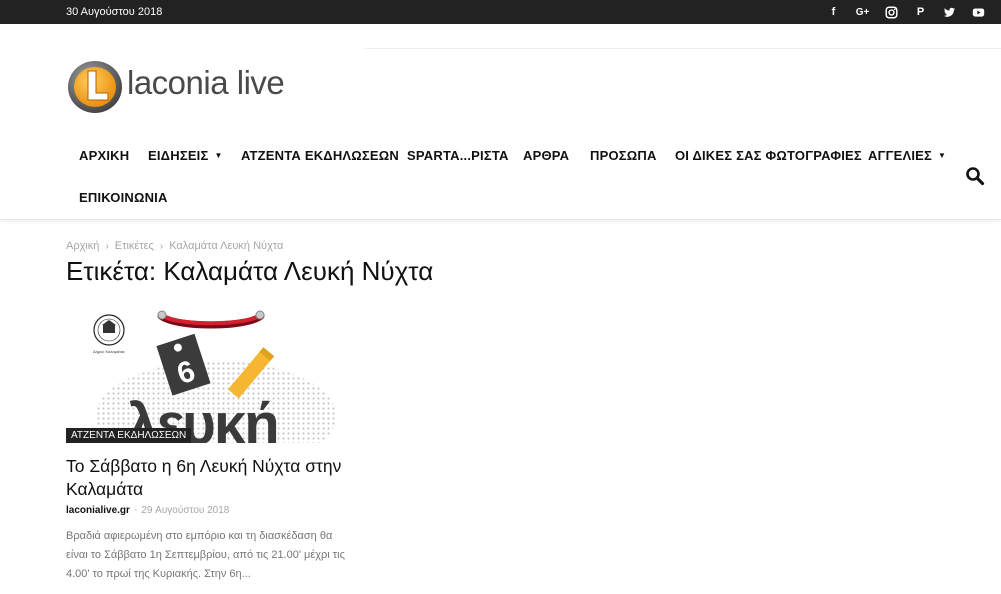 The image size is (1001, 594). Describe the element at coordinates (214, 376) in the screenshot. I see `article-image: Δήμος Καλαμάτας 6 λευκή` at that location.